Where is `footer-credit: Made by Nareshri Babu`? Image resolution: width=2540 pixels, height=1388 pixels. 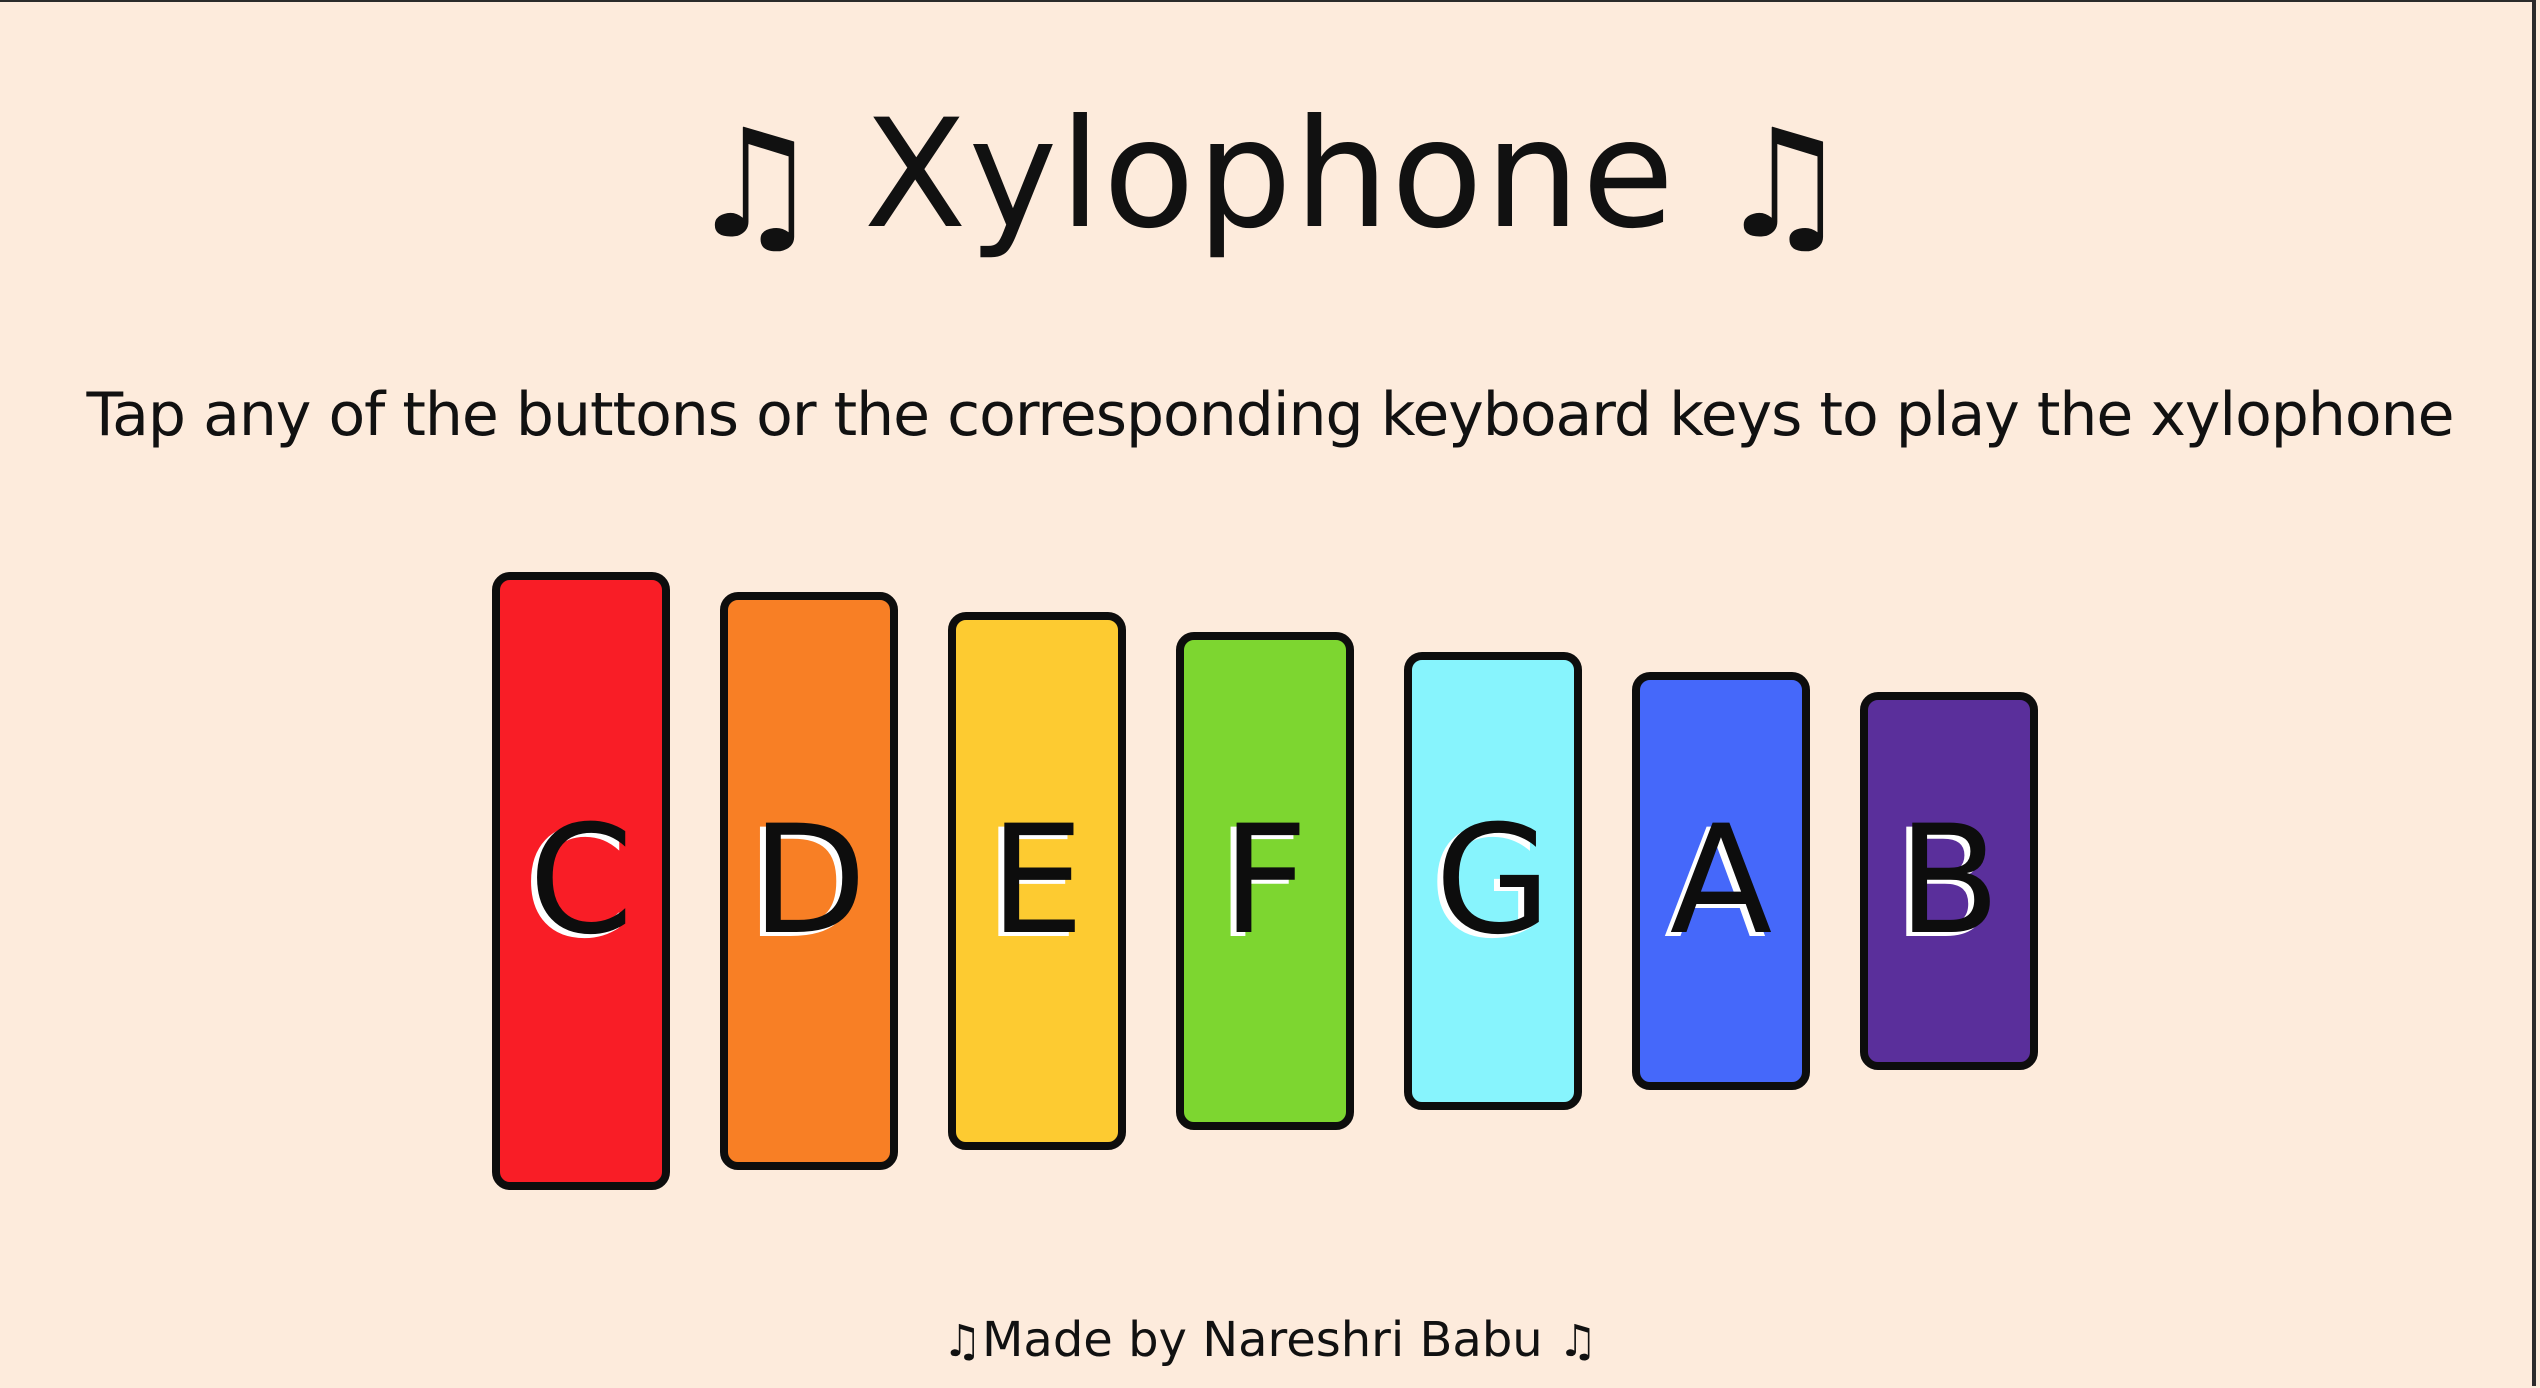
footer-credit: Made by Nareshri Babu is located at coordinates (1262, 1340).